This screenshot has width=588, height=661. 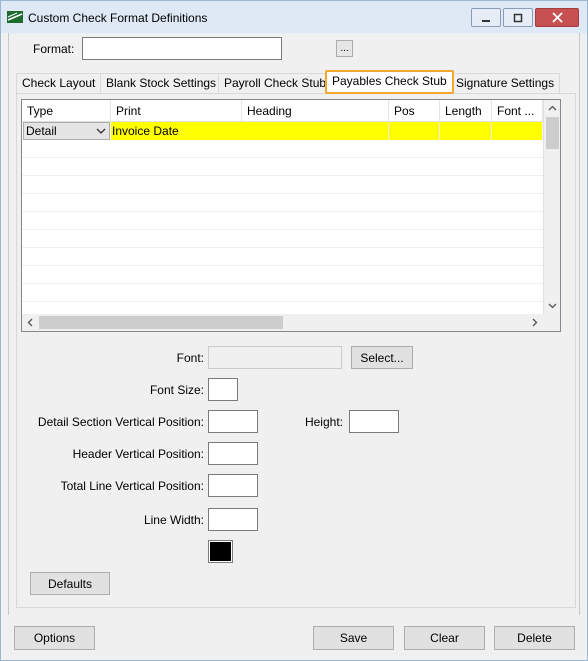 What do you see at coordinates (145, 131) in the screenshot?
I see `print-cell: Invoice Date` at bounding box center [145, 131].